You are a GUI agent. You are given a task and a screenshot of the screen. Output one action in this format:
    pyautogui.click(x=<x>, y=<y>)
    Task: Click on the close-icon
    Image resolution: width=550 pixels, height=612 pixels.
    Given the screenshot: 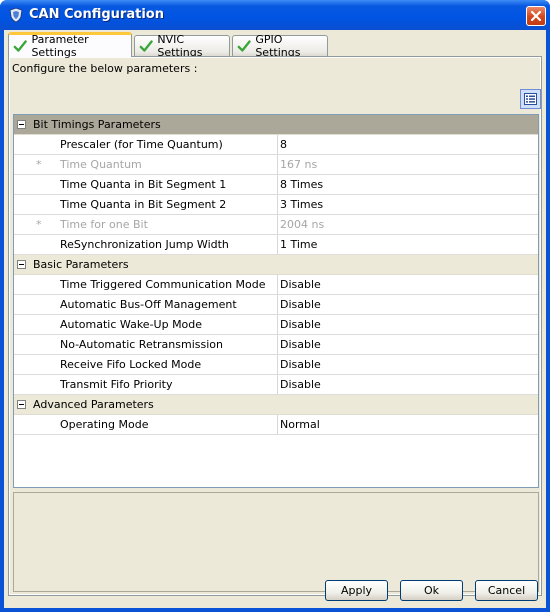 What is the action you would take?
    pyautogui.click(x=536, y=16)
    